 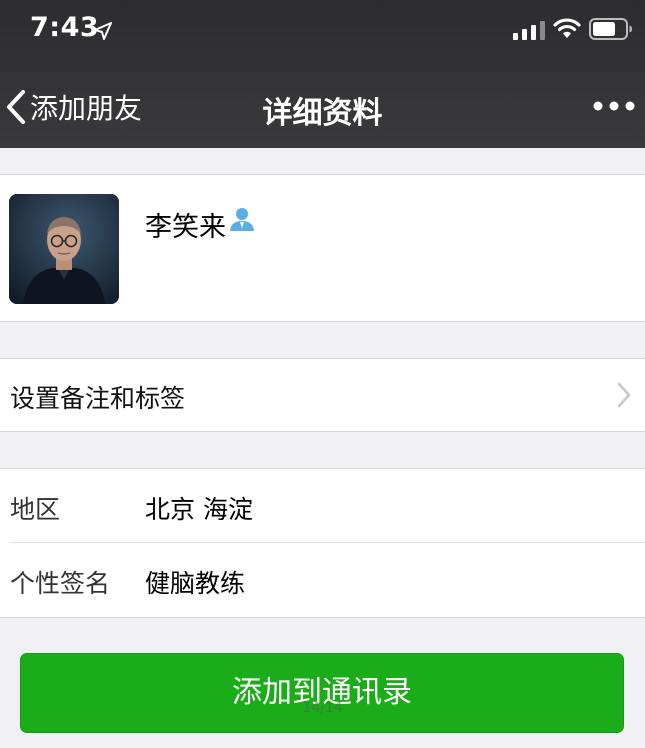 I want to click on signature-row: 个性签名 健脑教练, so click(x=322, y=580).